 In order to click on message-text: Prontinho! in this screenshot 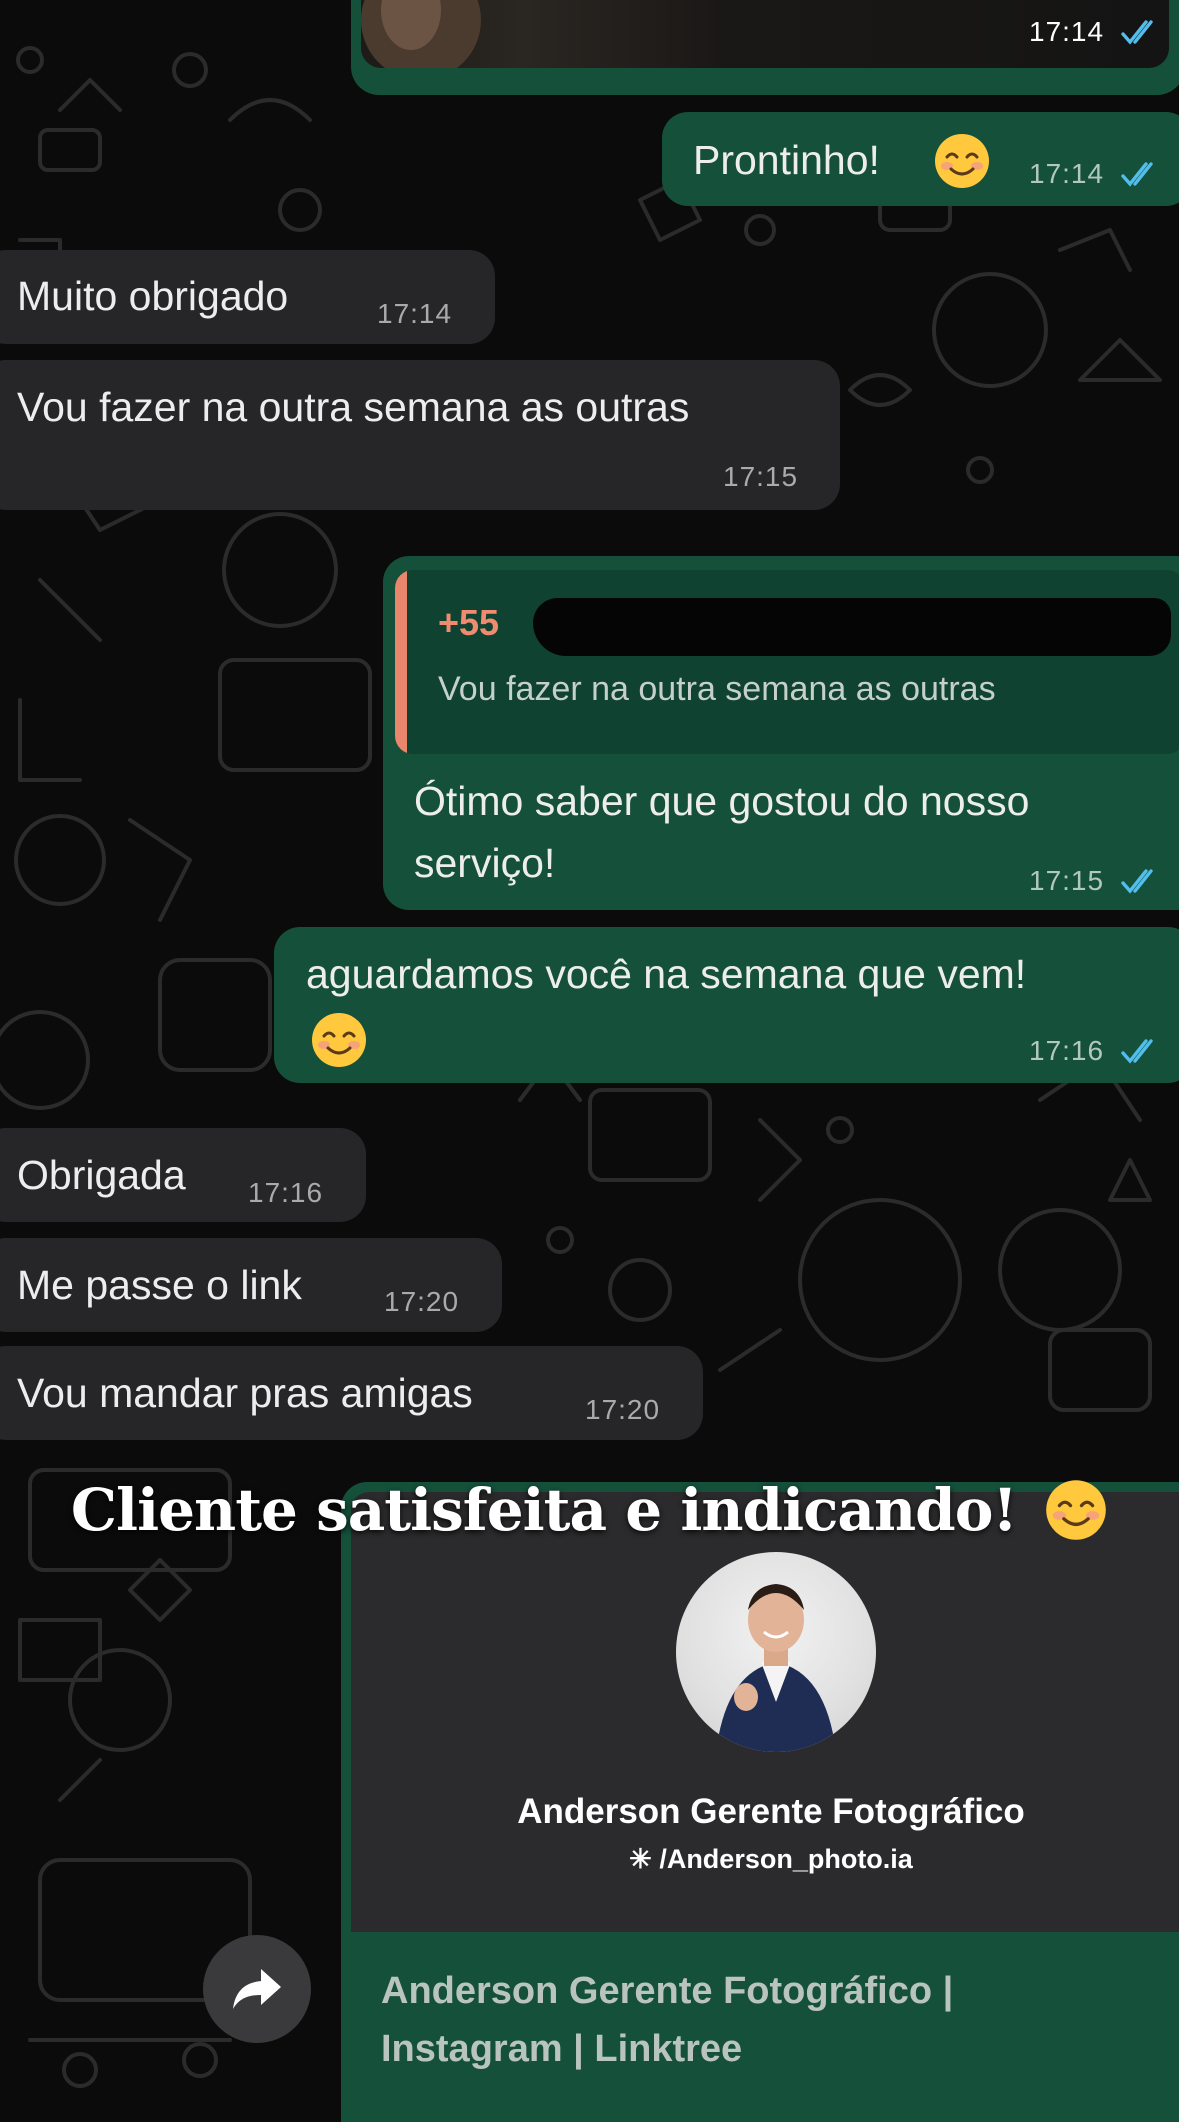, I will do `click(786, 160)`.